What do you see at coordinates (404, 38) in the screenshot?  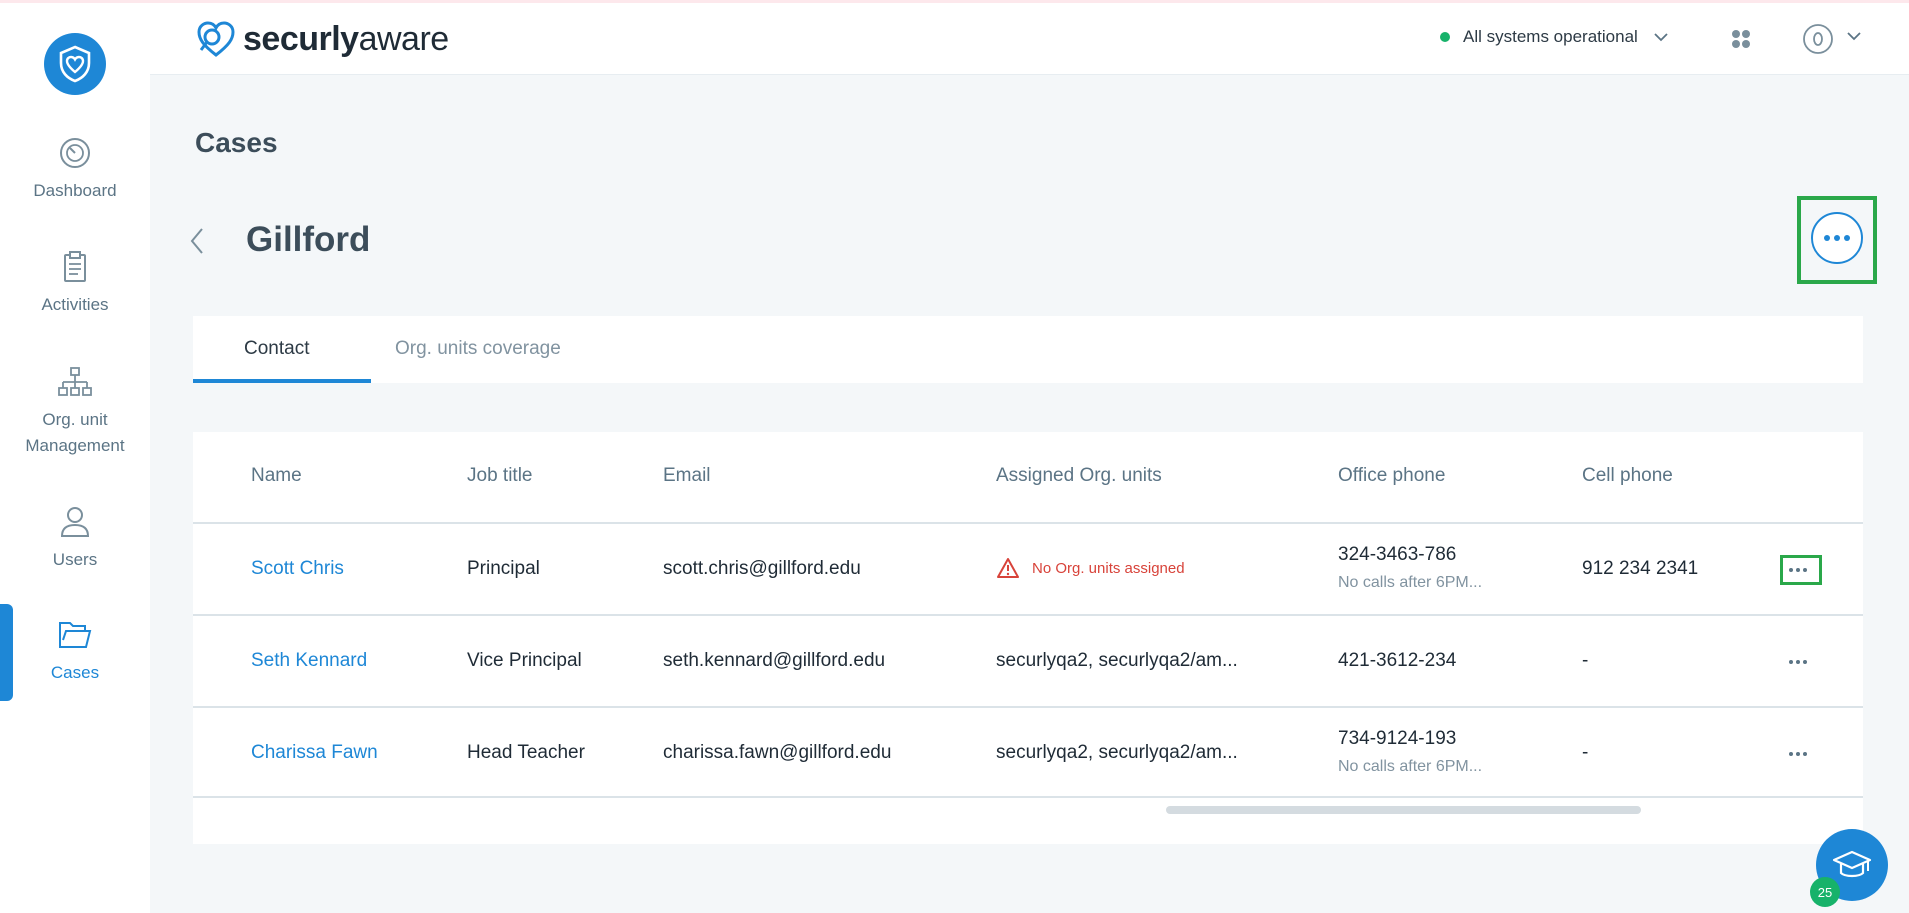 I see `brand-name-part2: aware` at bounding box center [404, 38].